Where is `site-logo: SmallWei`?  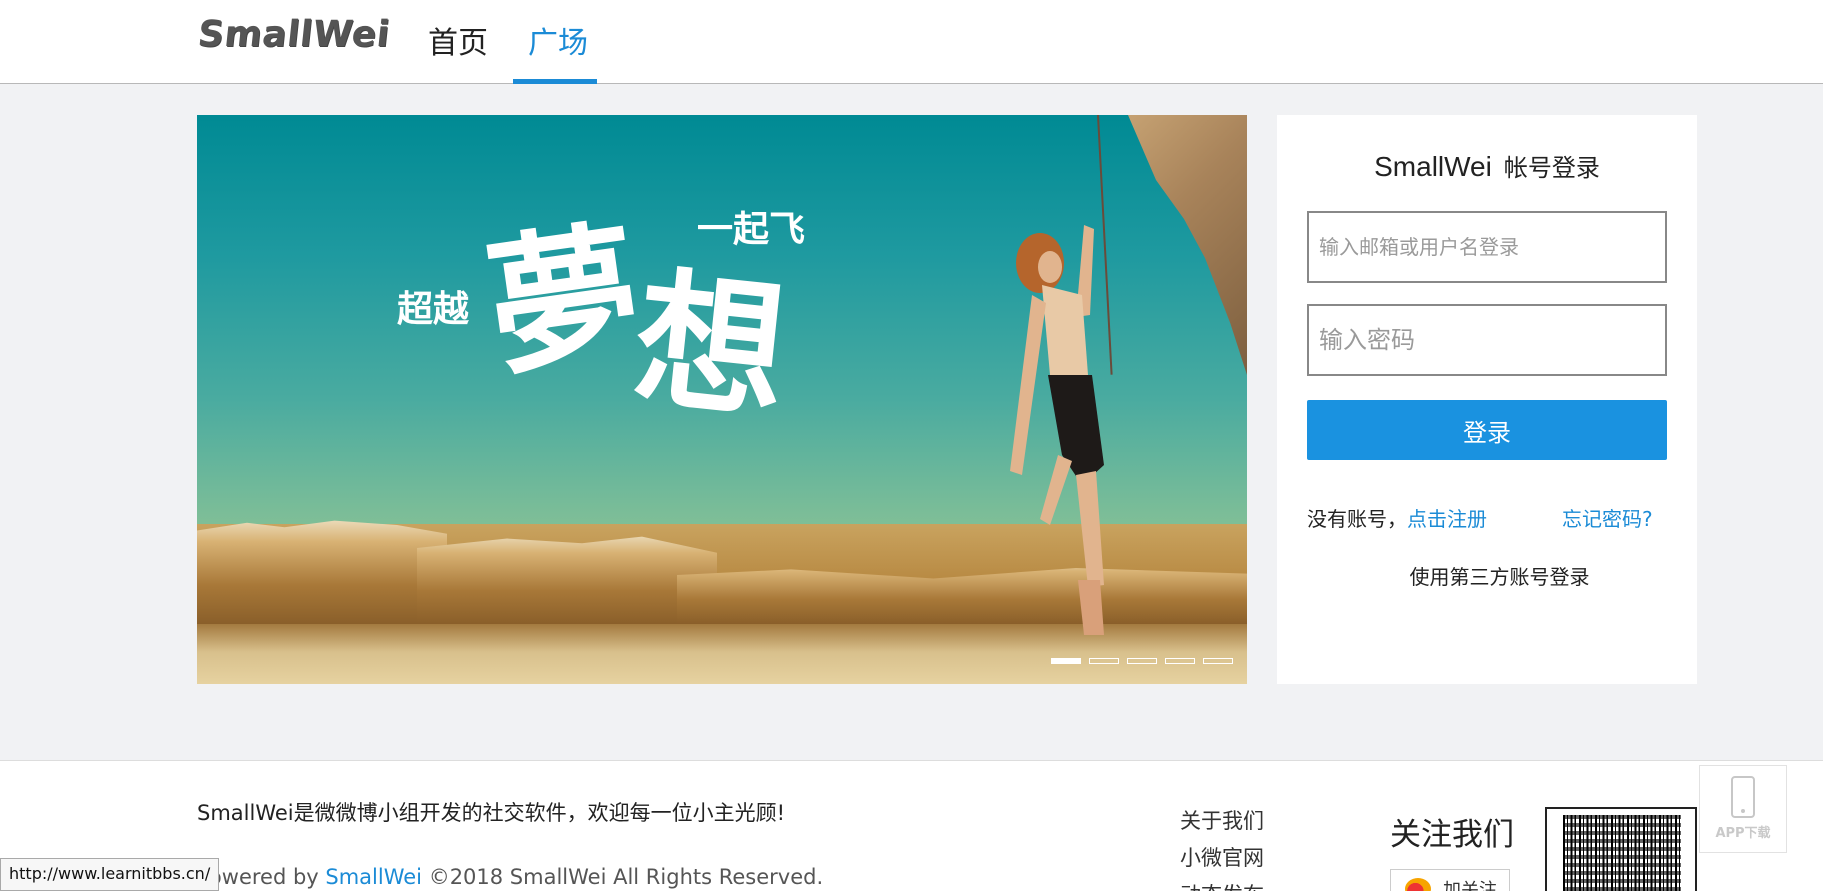
site-logo: SmallWei is located at coordinates (294, 34).